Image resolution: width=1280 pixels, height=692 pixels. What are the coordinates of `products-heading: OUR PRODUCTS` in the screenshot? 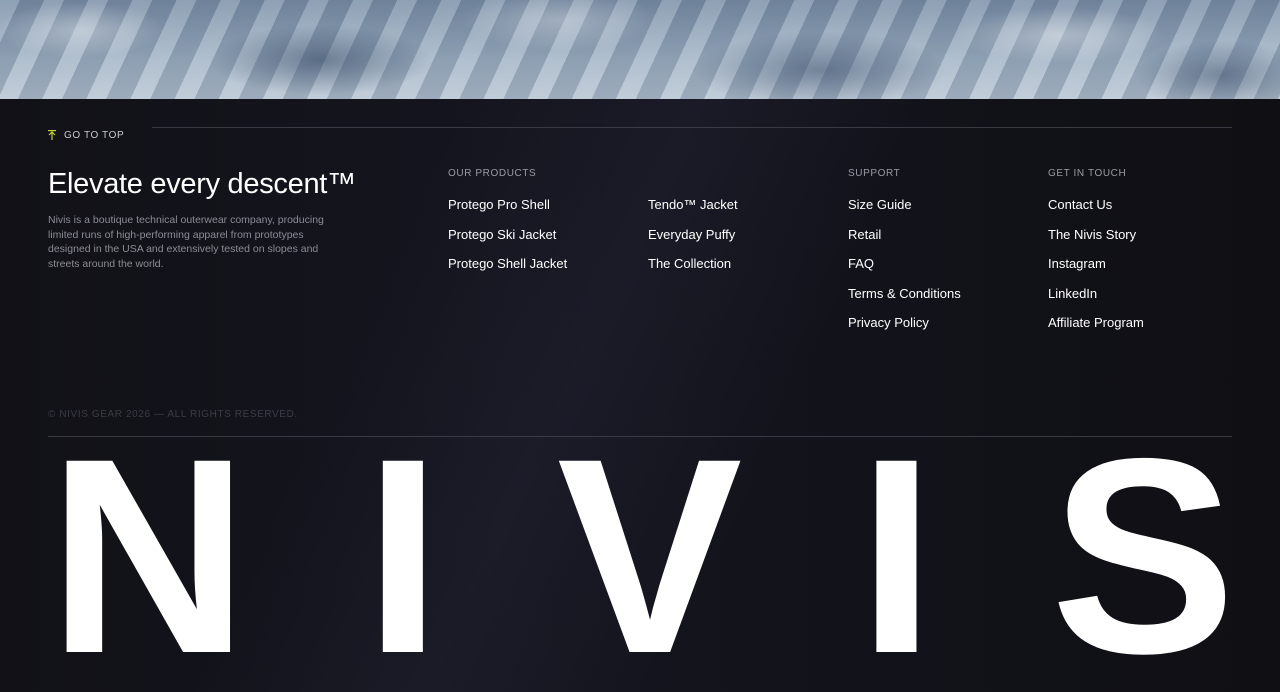 It's located at (492, 173).